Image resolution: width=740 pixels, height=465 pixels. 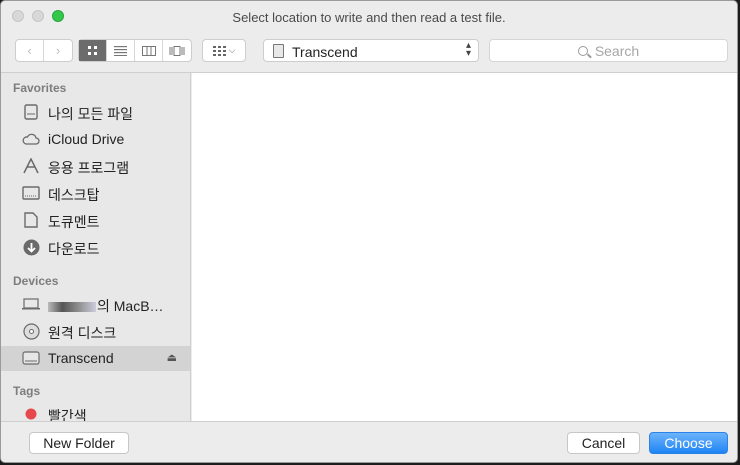 What do you see at coordinates (31, 166) in the screenshot?
I see `applications-icon` at bounding box center [31, 166].